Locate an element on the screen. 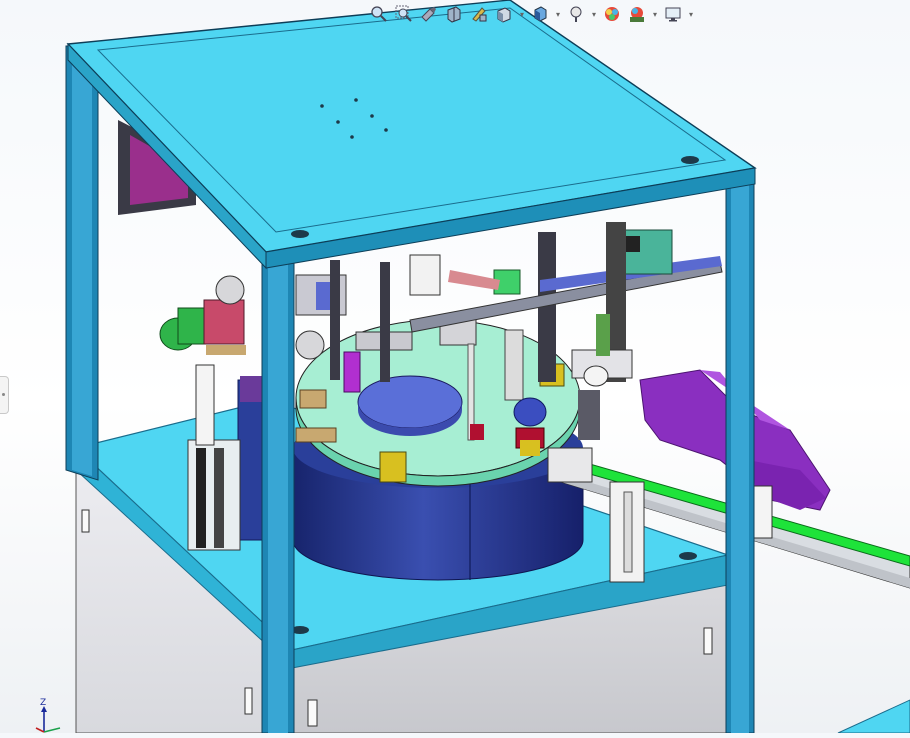 Image resolution: width=910 pixels, height=738 pixels. appearance-icon is located at coordinates (612, 14).